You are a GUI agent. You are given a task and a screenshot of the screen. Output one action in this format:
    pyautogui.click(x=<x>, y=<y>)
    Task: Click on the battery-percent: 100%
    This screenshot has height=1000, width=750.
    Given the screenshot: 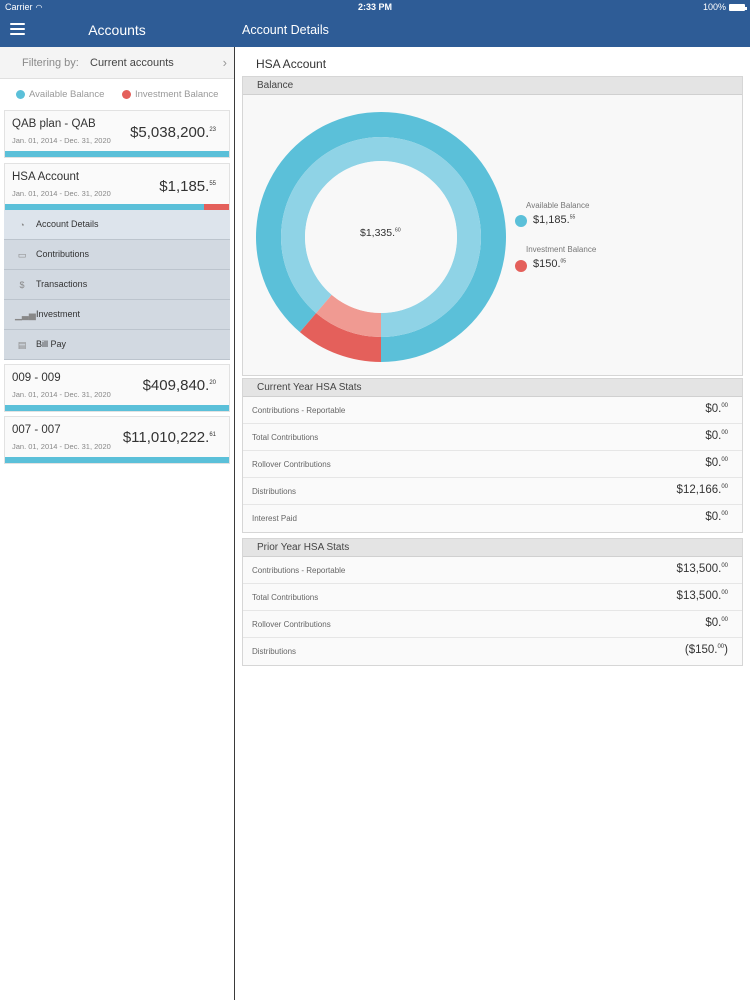 What is the action you would take?
    pyautogui.click(x=714, y=7)
    